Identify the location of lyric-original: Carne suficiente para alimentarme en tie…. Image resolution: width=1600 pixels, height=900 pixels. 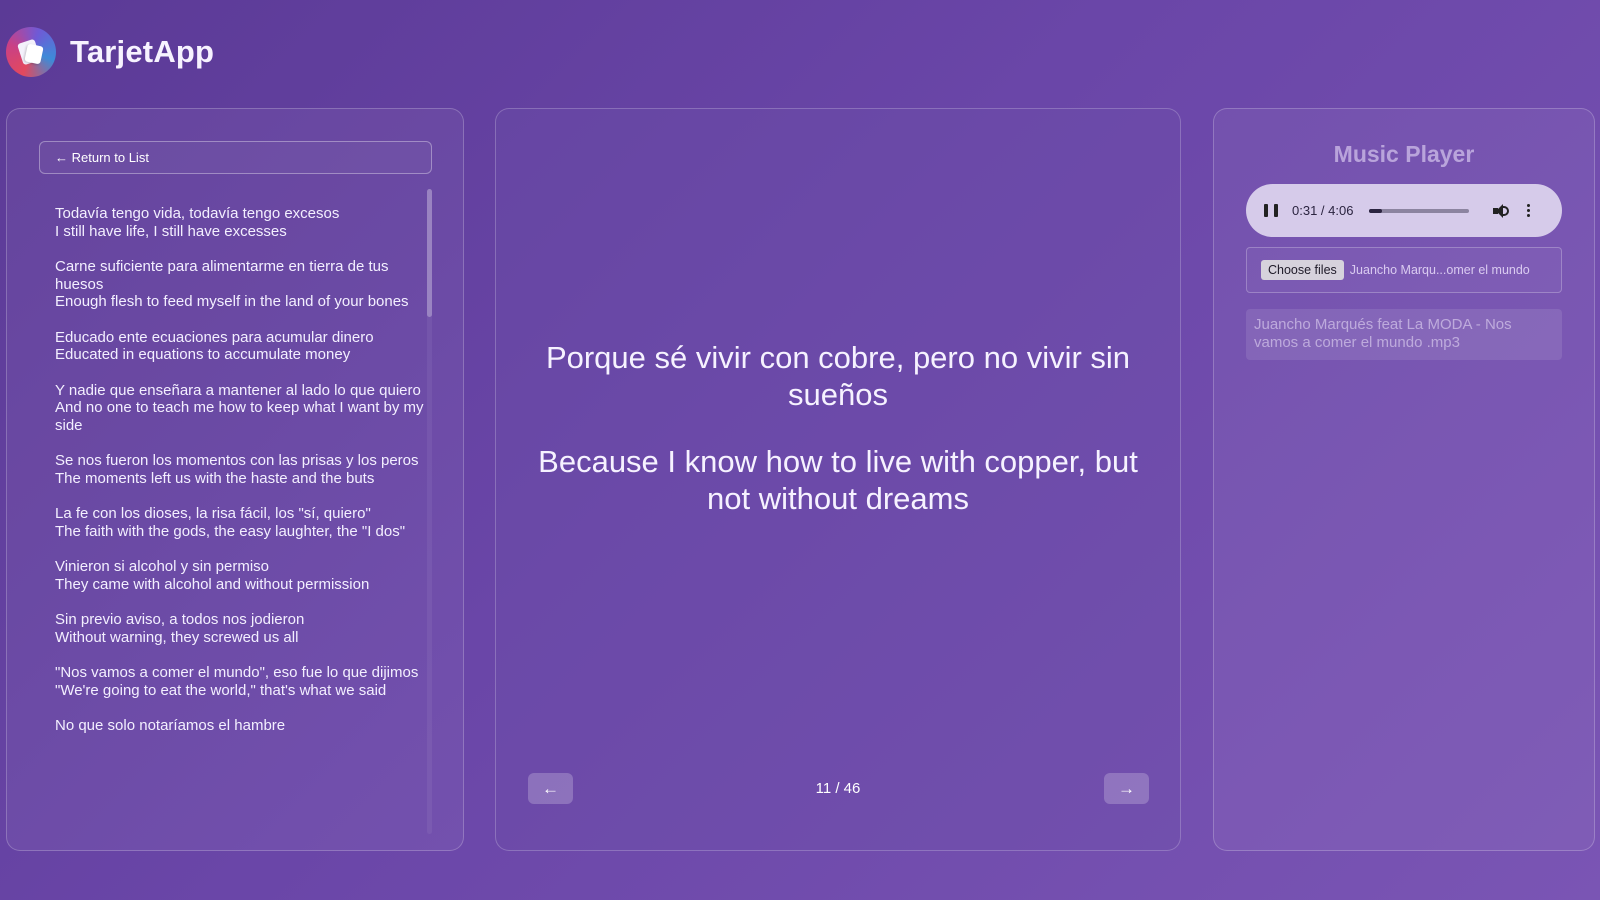
(222, 275).